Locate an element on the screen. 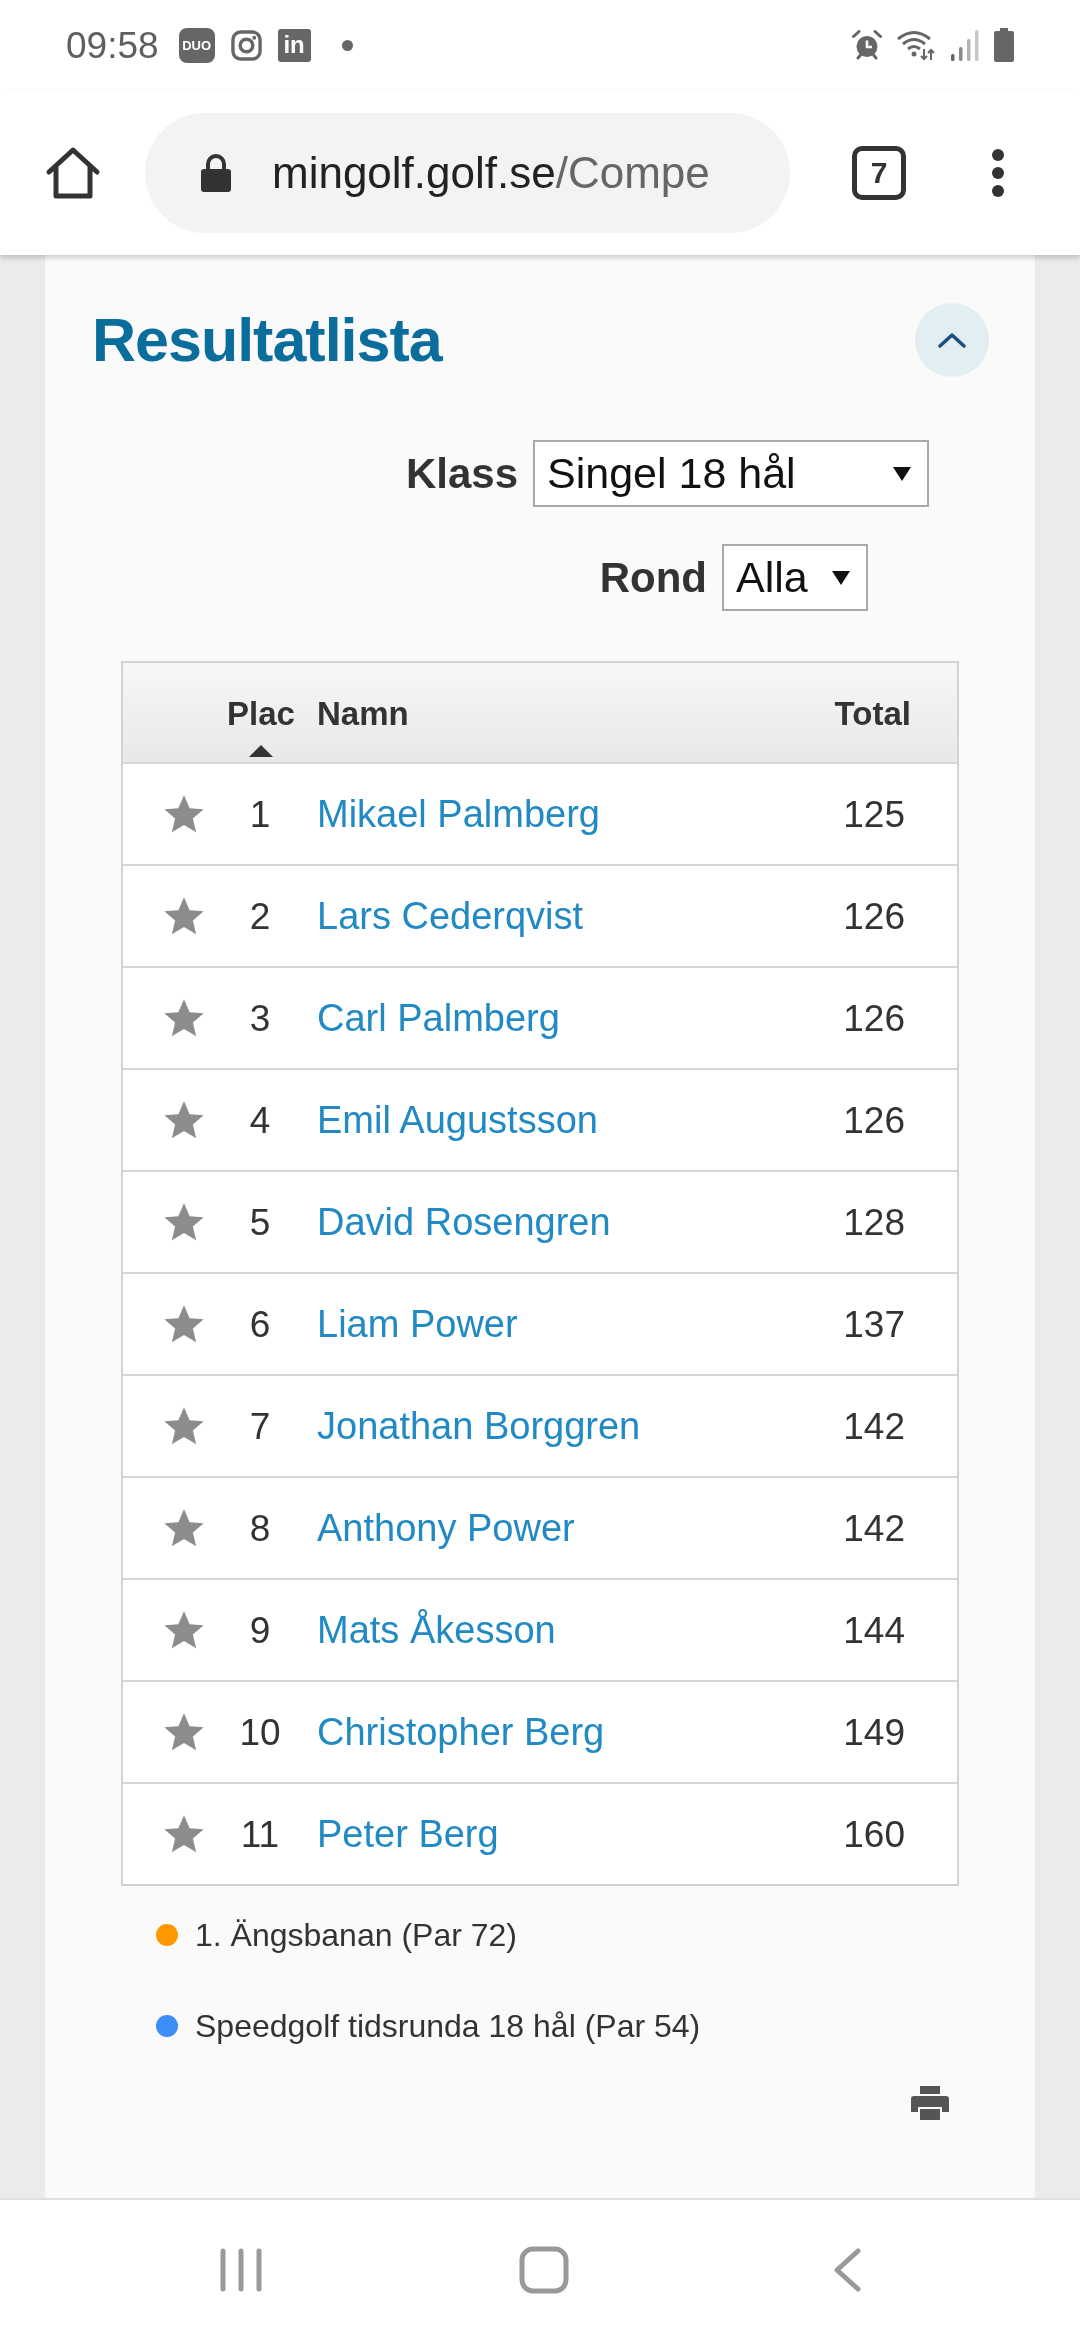 This screenshot has width=1080, height=2340. total-cell: 125 is located at coordinates (874, 814).